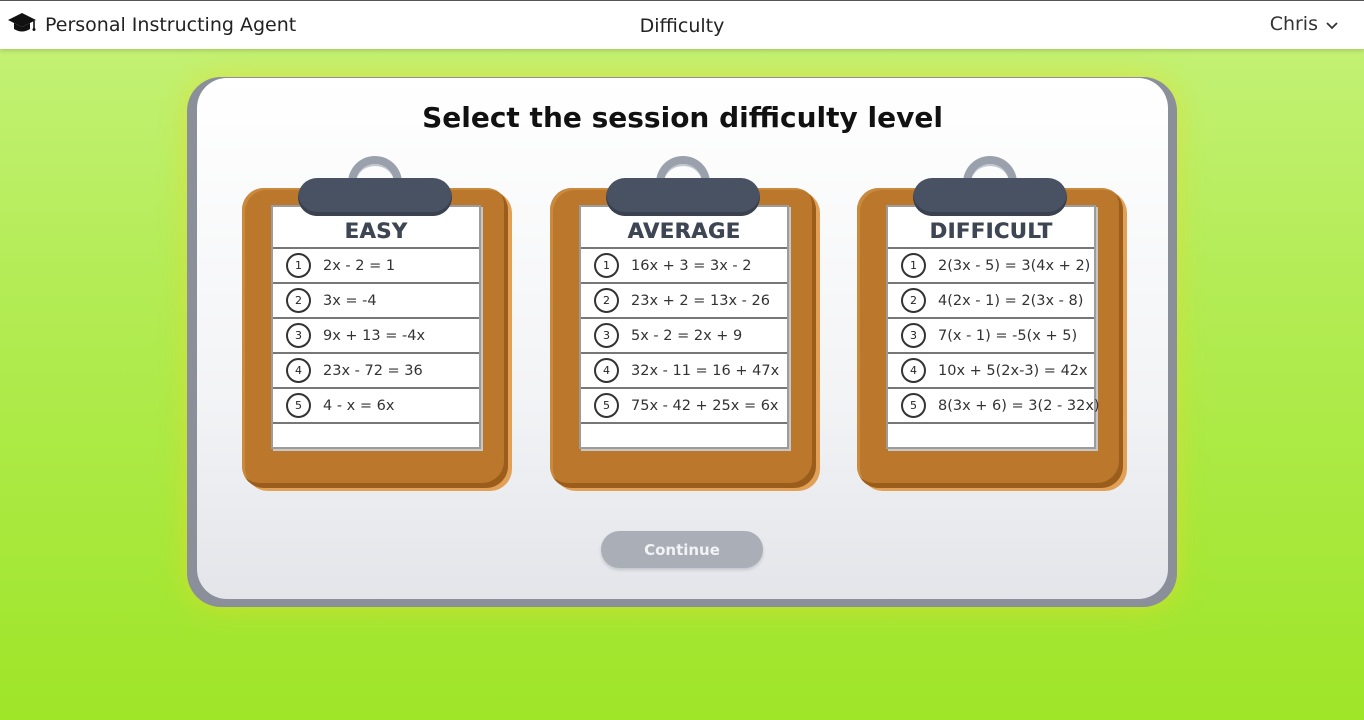 The height and width of the screenshot is (720, 1364). I want to click on equation: 4(2x - 1) = 2(3x - 8), so click(1011, 300).